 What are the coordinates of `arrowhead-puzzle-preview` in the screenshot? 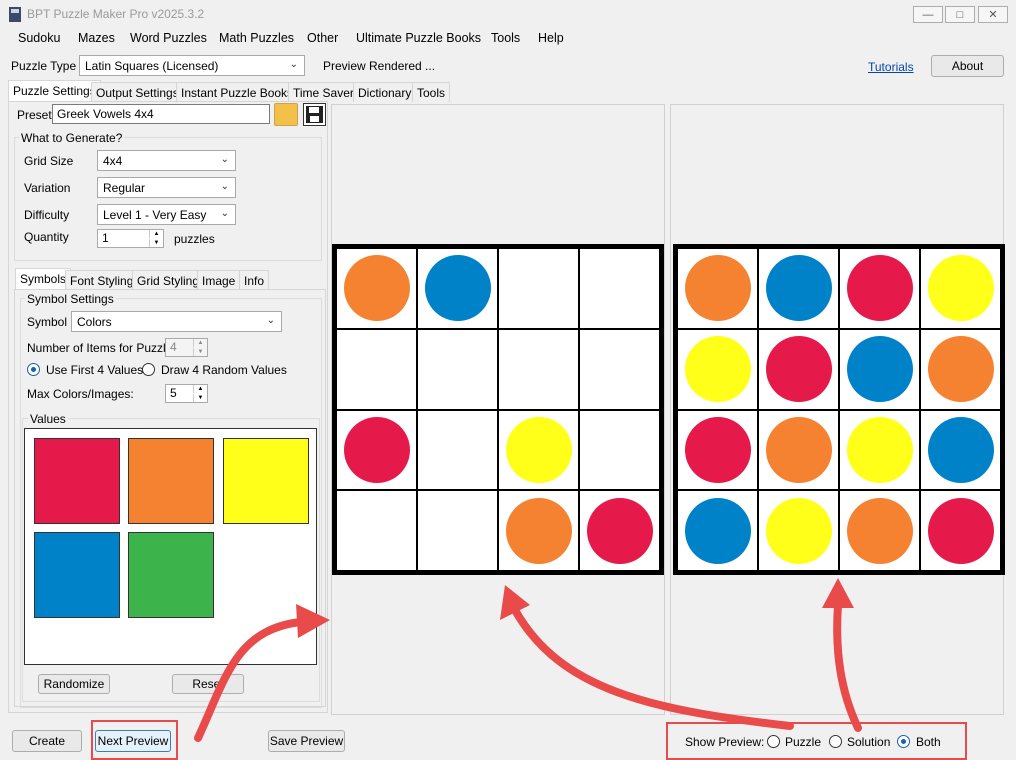 It's located at (313, 621).